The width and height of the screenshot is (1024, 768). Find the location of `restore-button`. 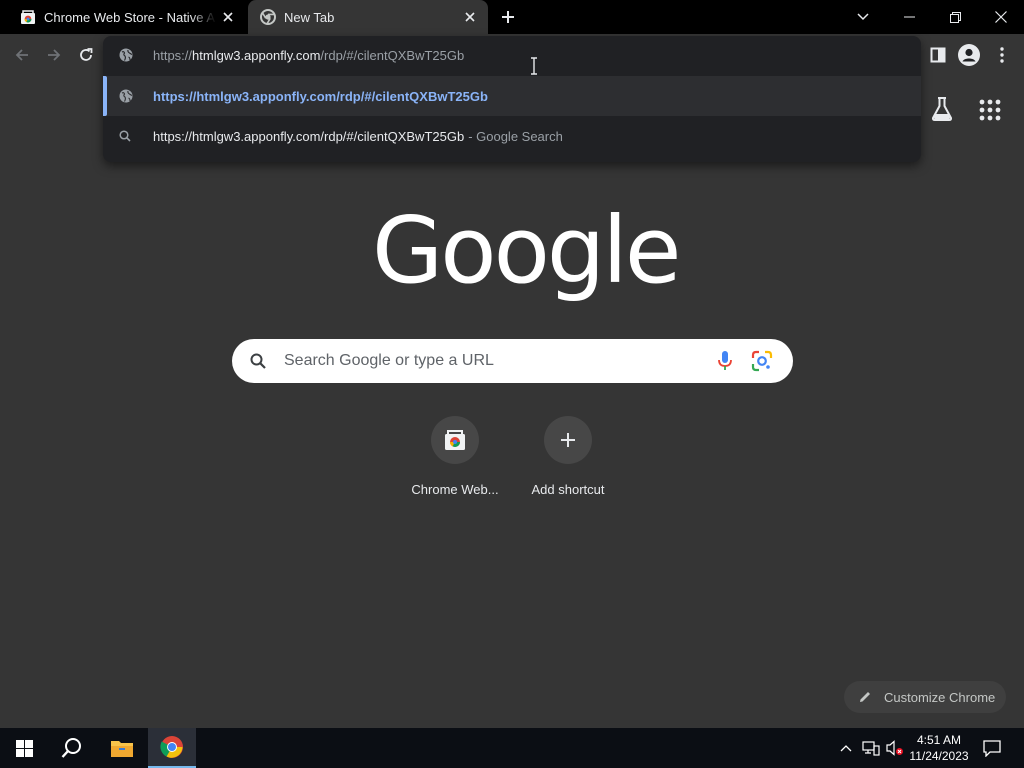

restore-button is located at coordinates (955, 17).